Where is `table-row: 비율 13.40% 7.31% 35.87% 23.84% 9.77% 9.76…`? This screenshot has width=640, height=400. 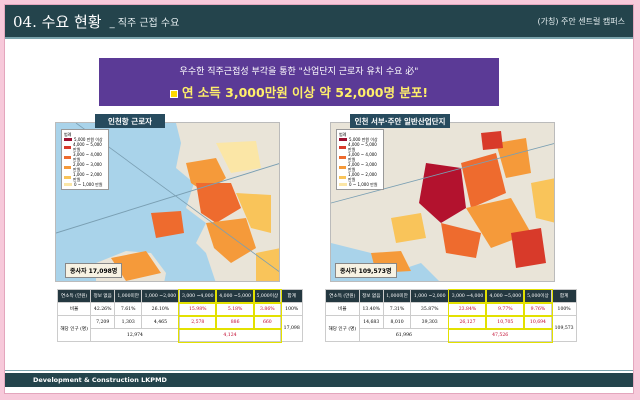
table-row: 비율 13.40% 7.31% 35.87% 23.84% 9.77% 9.76… is located at coordinates (451, 309).